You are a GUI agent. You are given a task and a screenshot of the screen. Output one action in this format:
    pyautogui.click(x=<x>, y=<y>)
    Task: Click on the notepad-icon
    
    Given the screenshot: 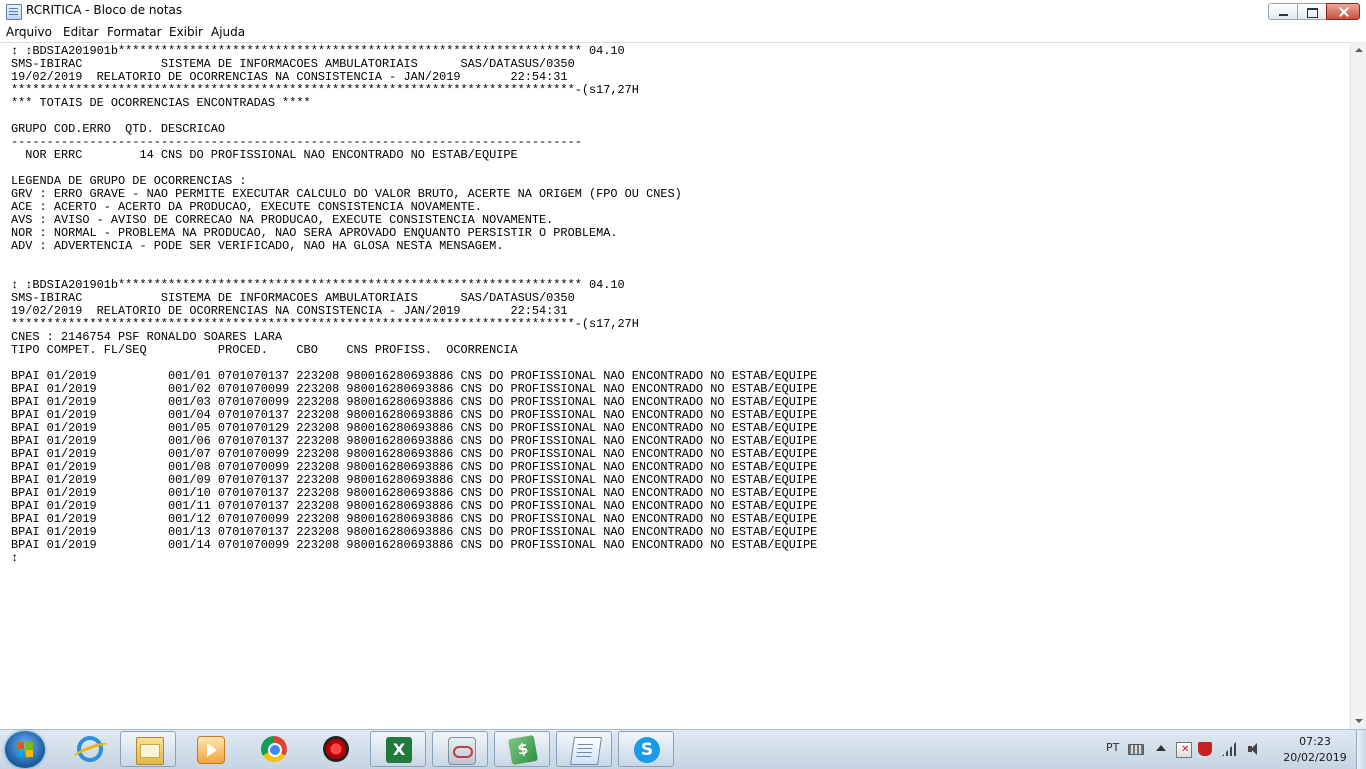 What is the action you would take?
    pyautogui.click(x=586, y=751)
    